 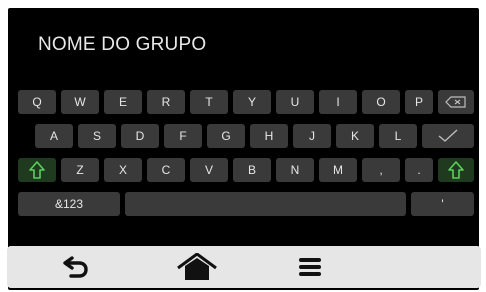 I want to click on key-comma: ,, so click(x=381, y=170).